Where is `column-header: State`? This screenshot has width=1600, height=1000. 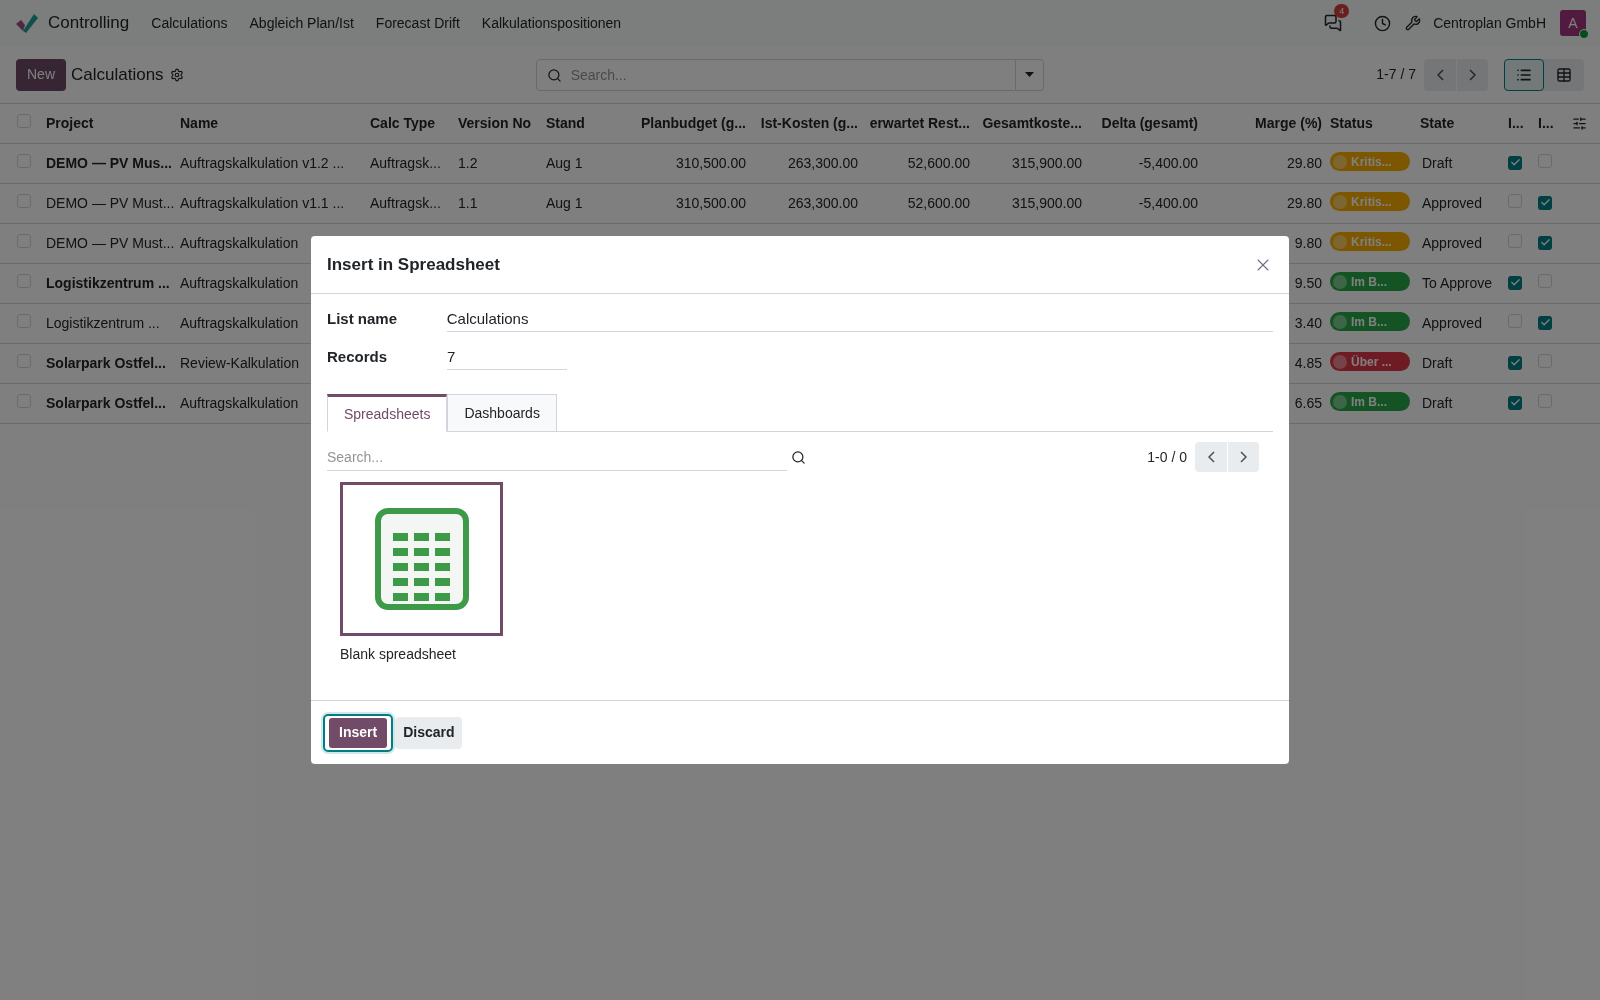
column-header: State is located at coordinates (1462, 123).